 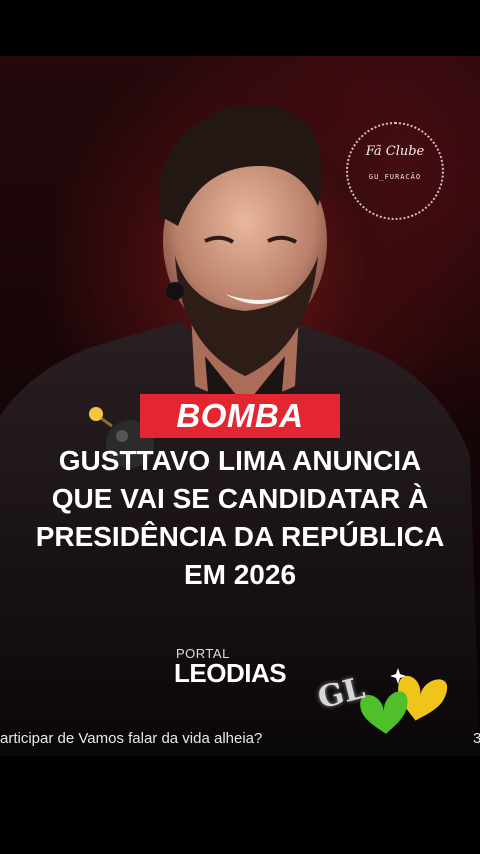 What do you see at coordinates (476, 738) in the screenshot?
I see `caption-trailing: 3` at bounding box center [476, 738].